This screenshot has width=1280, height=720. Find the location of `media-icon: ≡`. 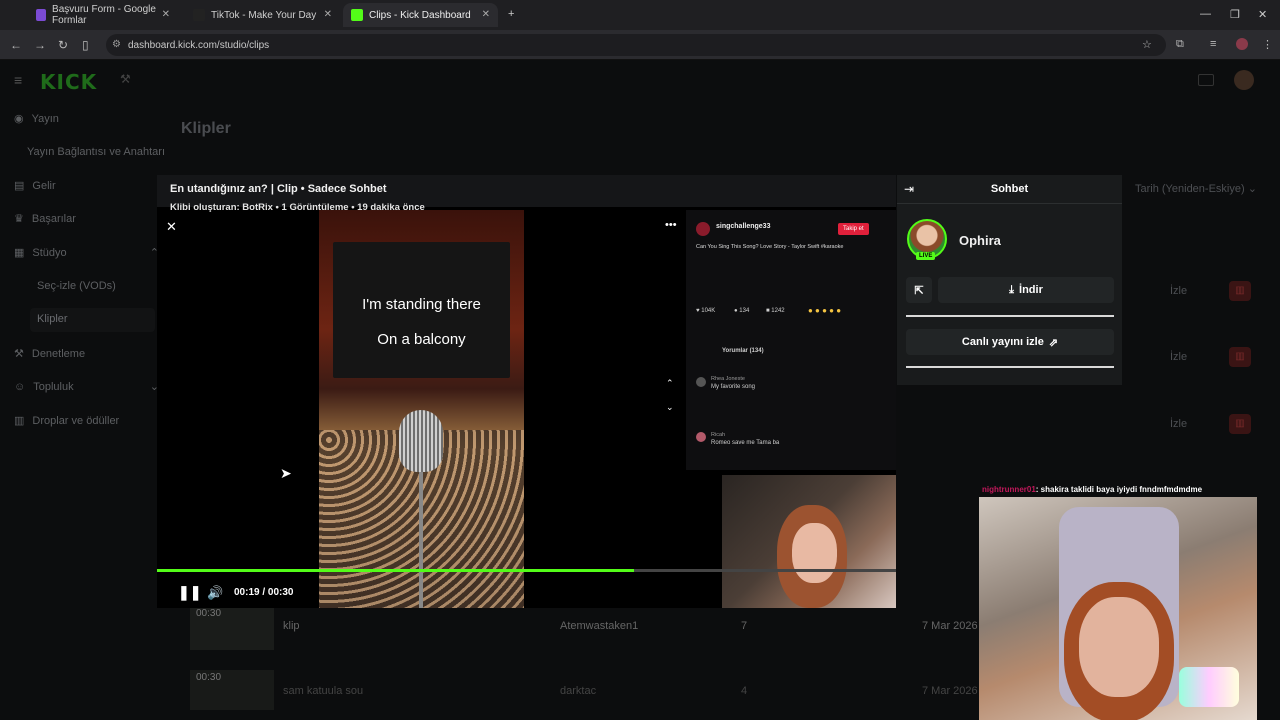

media-icon: ≡ is located at coordinates (1213, 44).